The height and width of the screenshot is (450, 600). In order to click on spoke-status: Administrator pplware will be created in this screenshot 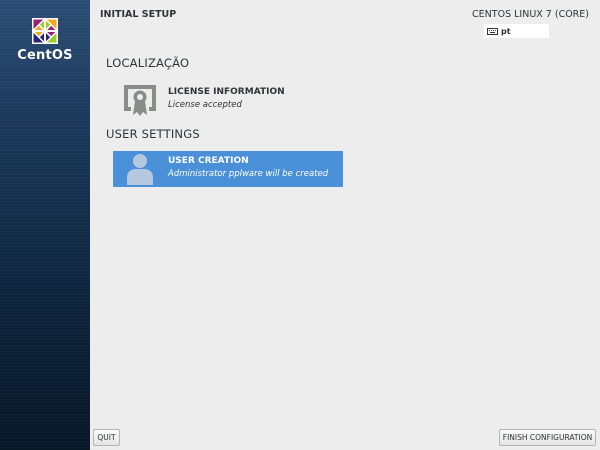, I will do `click(248, 174)`.